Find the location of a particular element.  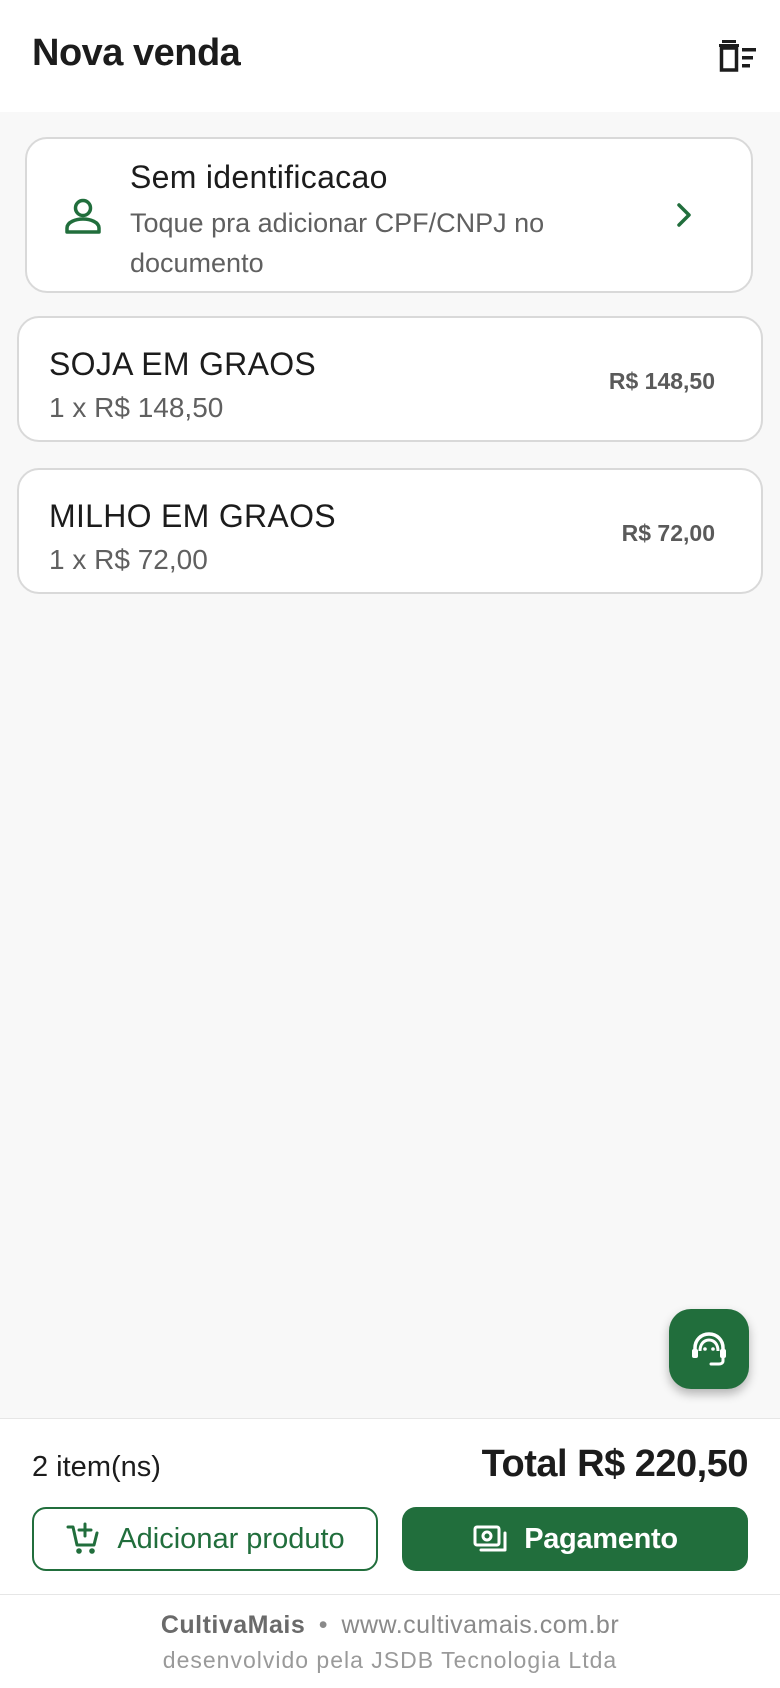

footer-brand-line: CultivaMais • www.cultivamais.com.br is located at coordinates (390, 1625).